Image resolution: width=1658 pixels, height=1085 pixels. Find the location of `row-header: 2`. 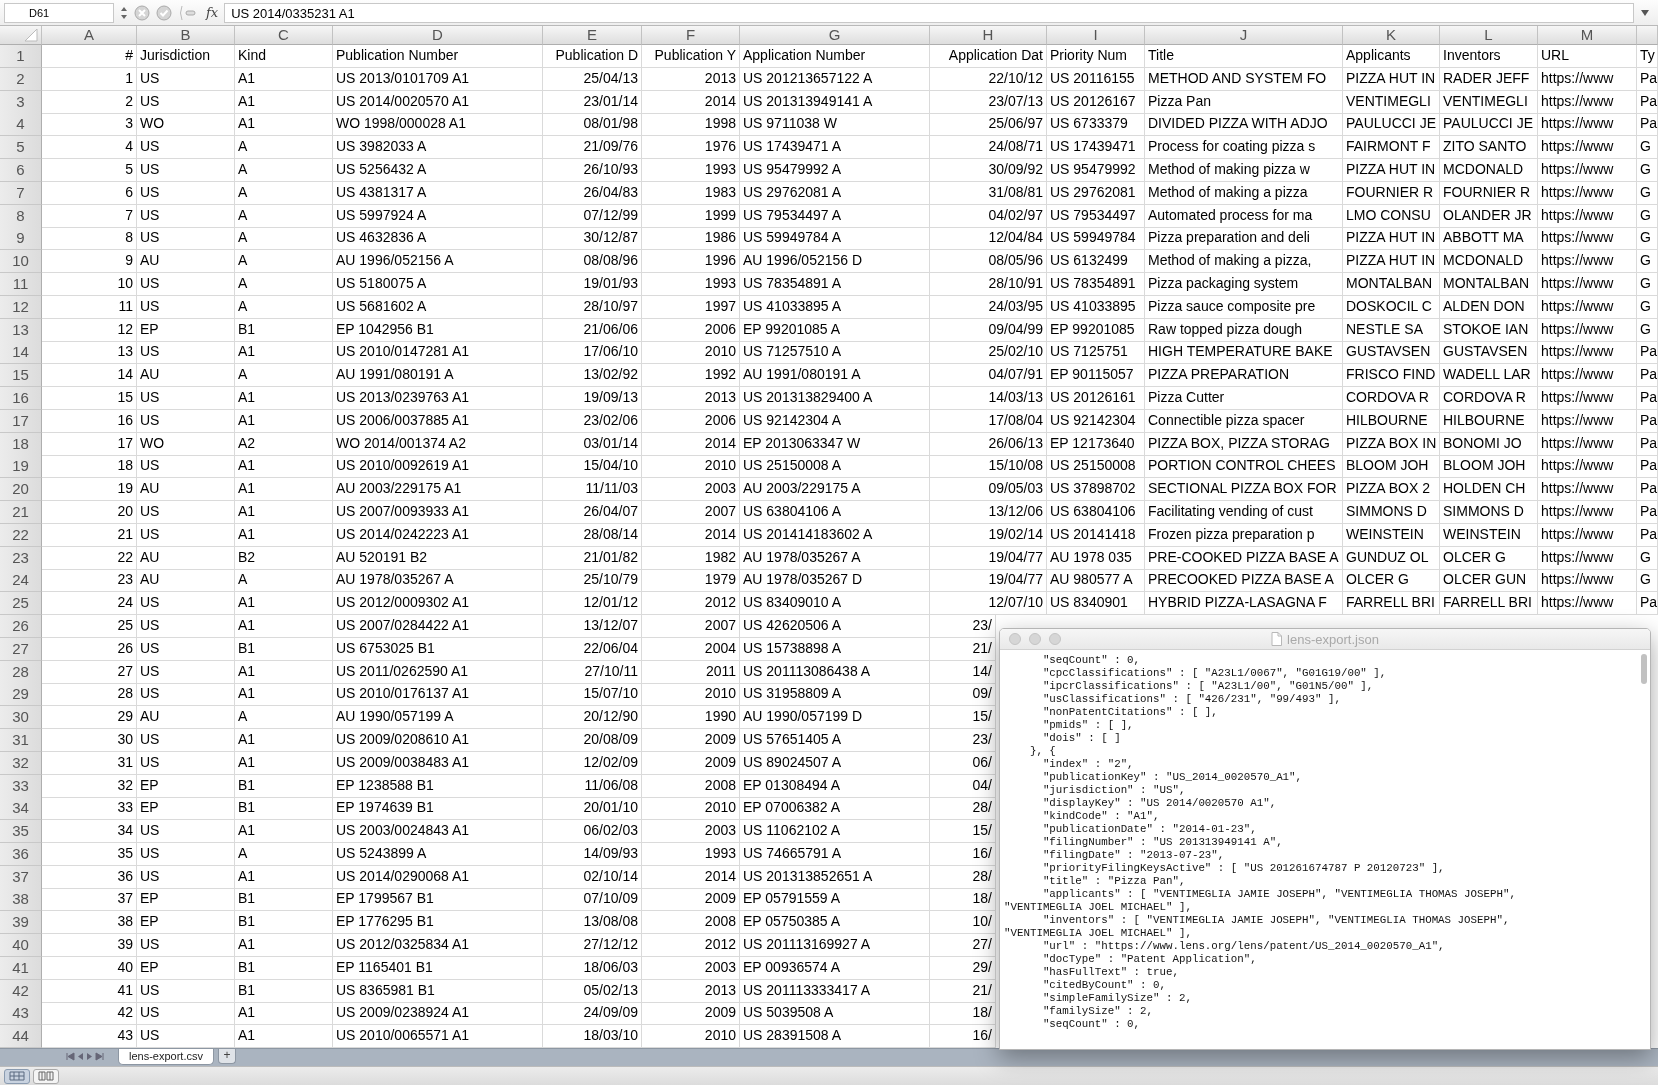

row-header: 2 is located at coordinates (21, 79).